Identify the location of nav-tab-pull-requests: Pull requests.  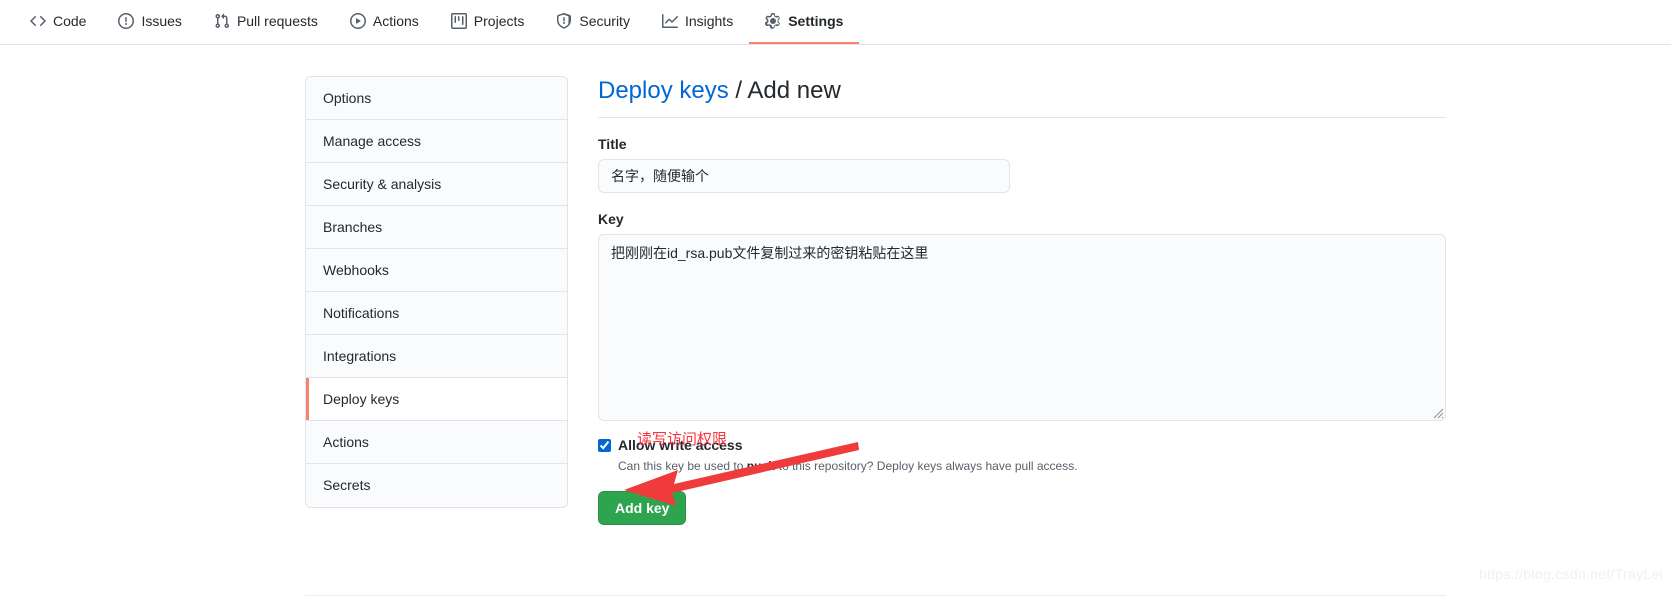
(266, 22).